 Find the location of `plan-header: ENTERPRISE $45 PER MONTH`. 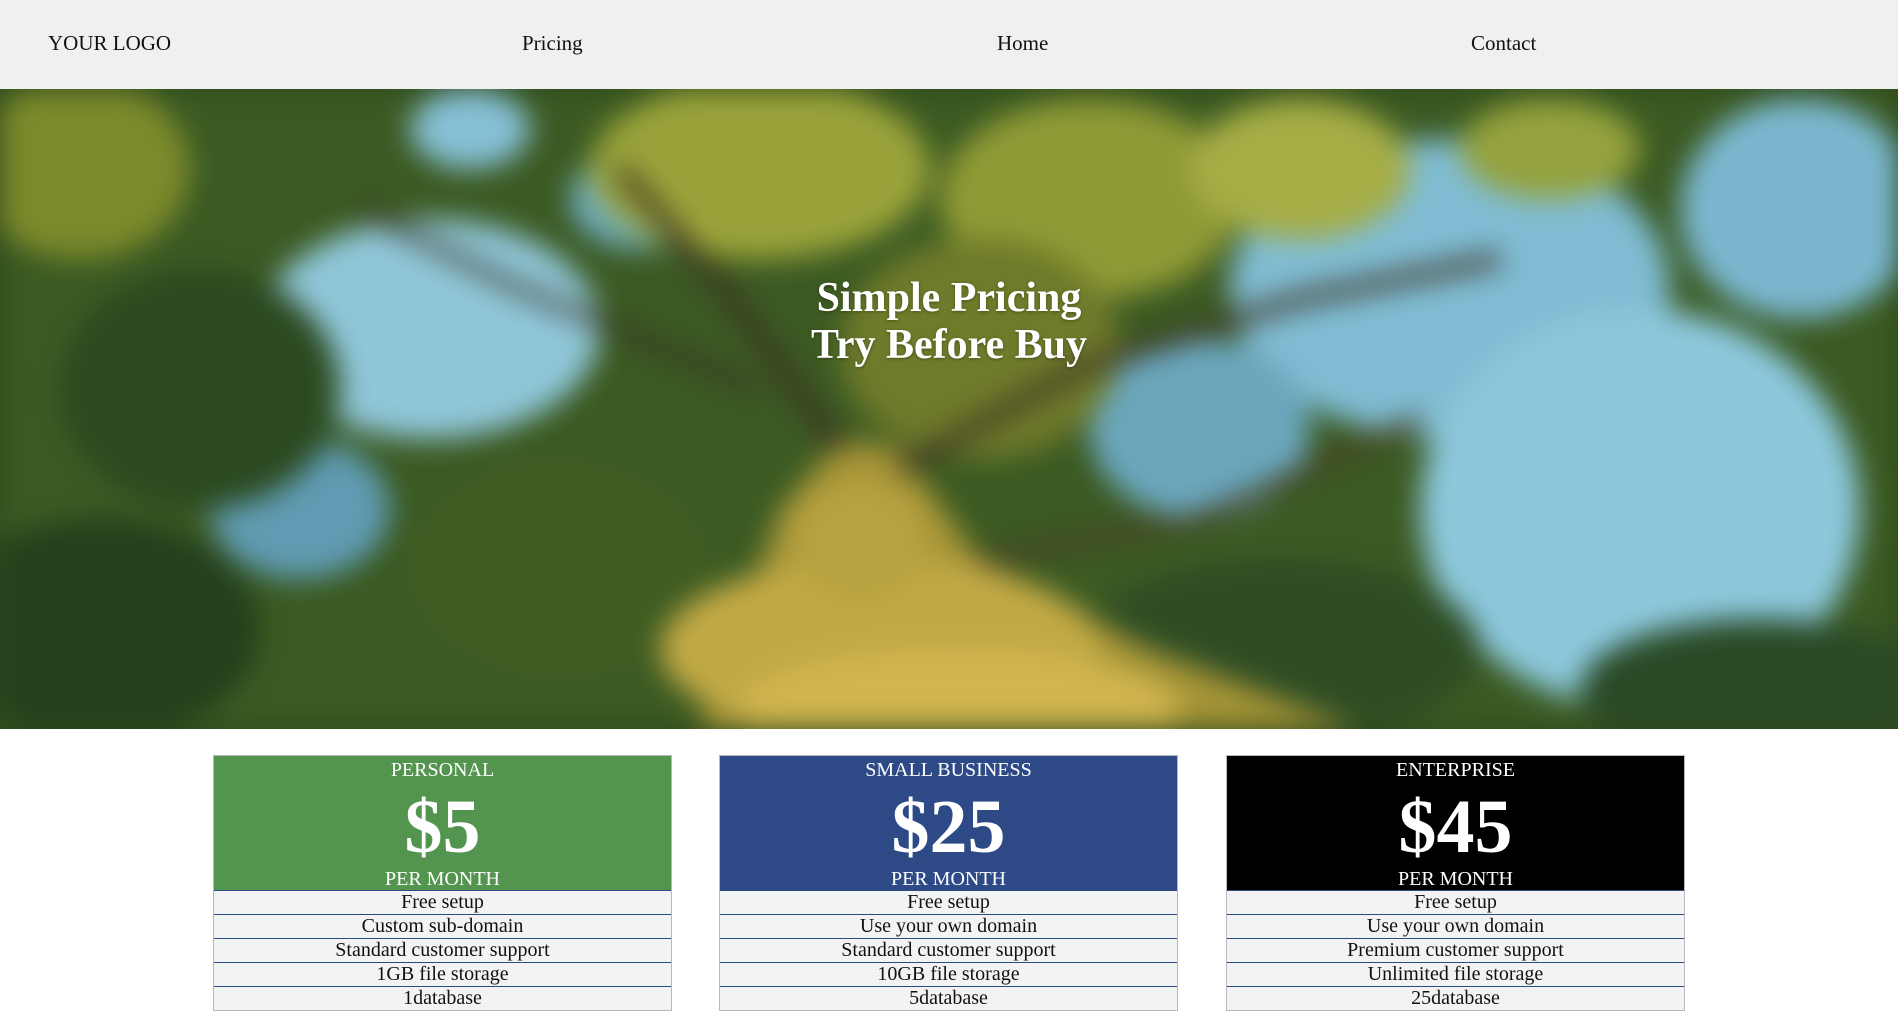

plan-header: ENTERPRISE $45 PER MONTH is located at coordinates (1455, 823).